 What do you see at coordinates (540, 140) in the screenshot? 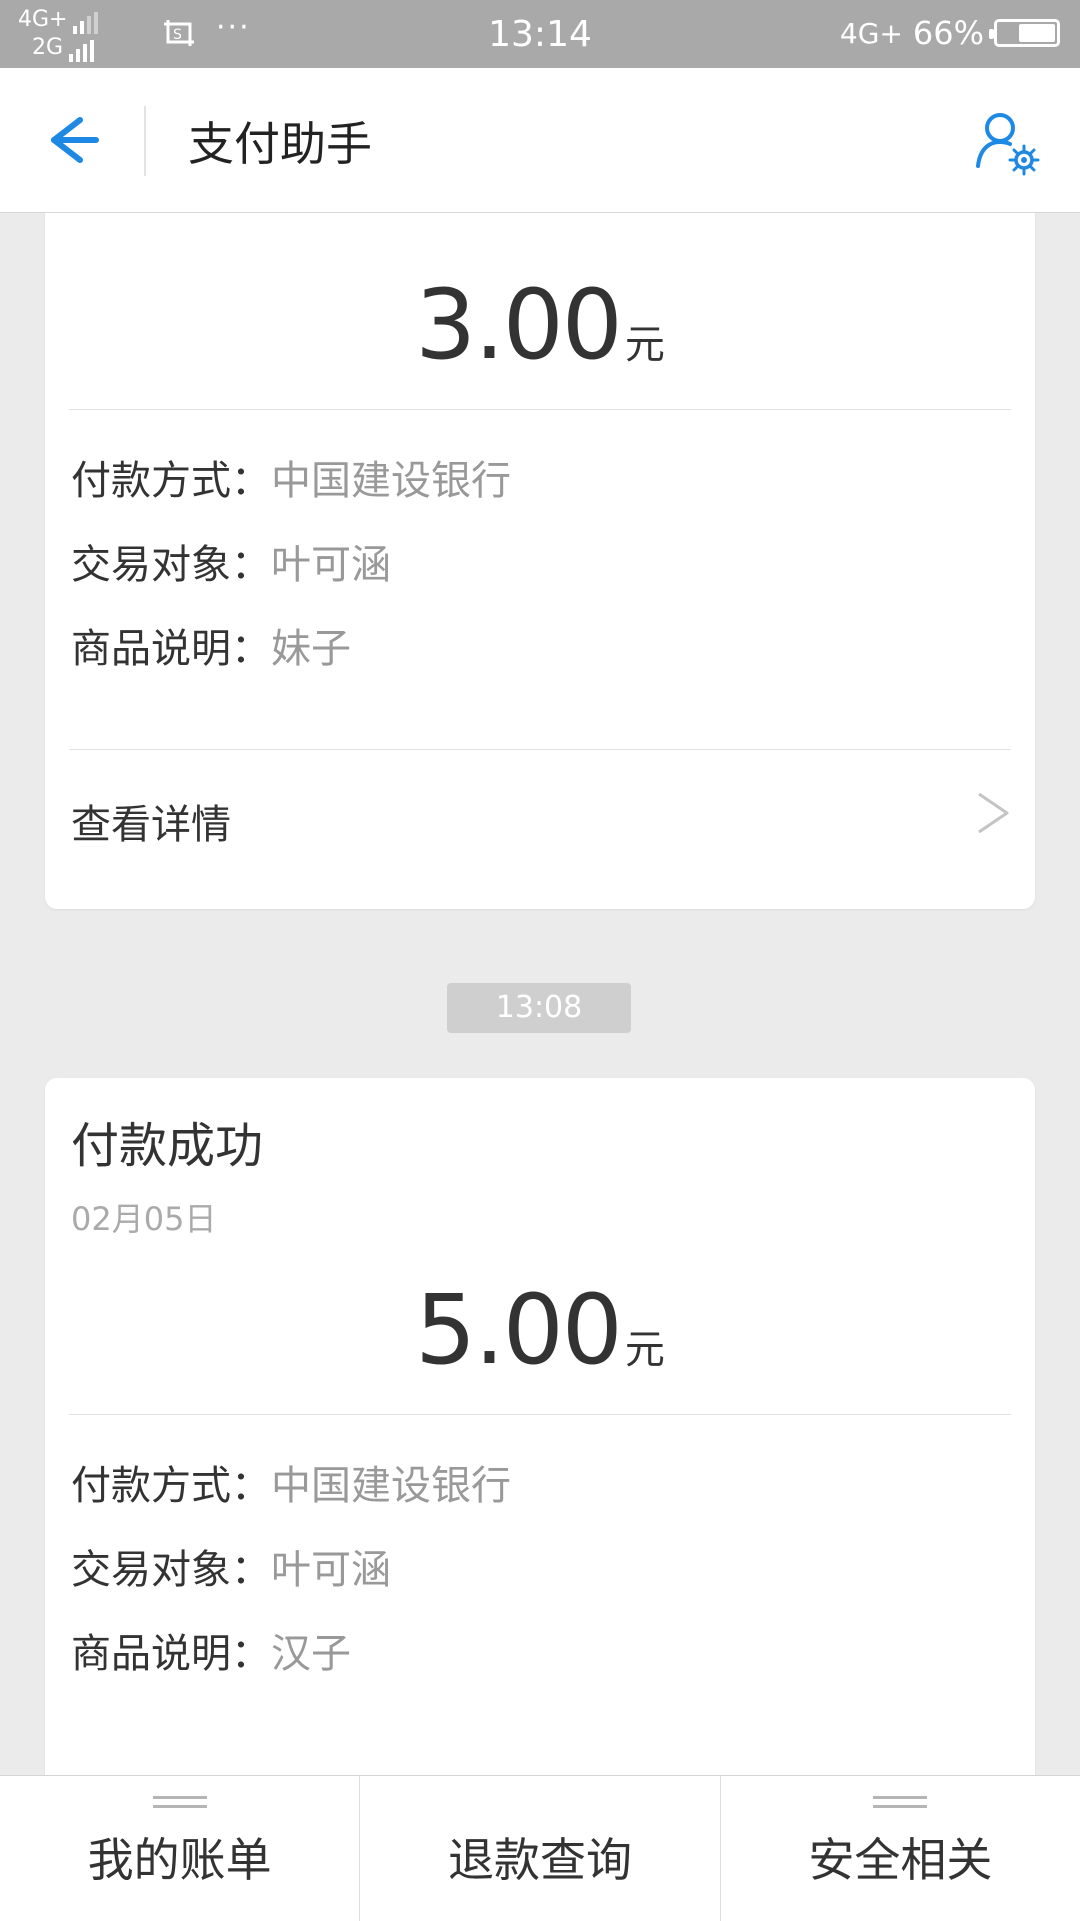
I see `header: 支付助手` at bounding box center [540, 140].